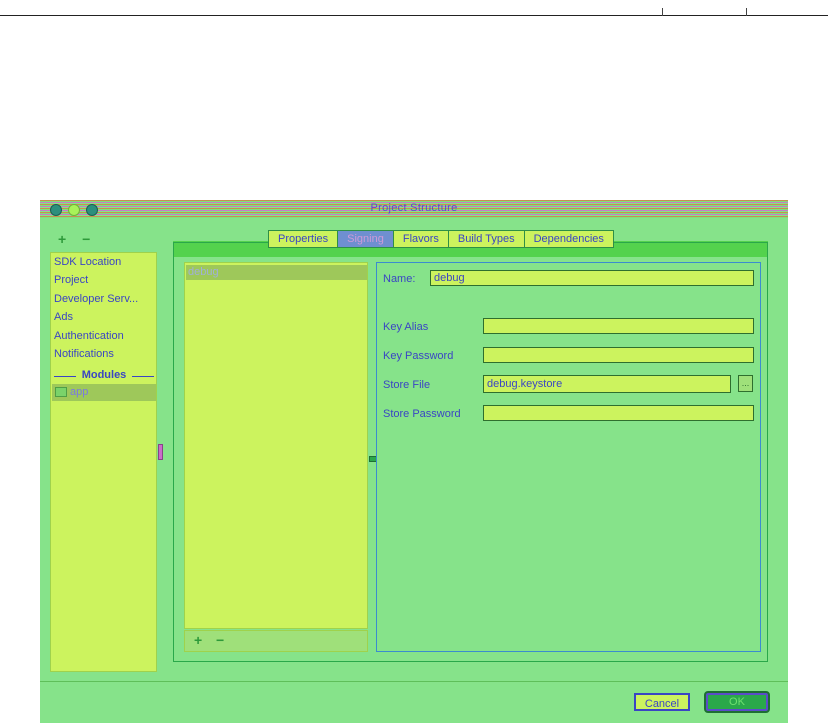 The image size is (828, 723). What do you see at coordinates (407, 385) in the screenshot?
I see `store-file-label: Store File` at bounding box center [407, 385].